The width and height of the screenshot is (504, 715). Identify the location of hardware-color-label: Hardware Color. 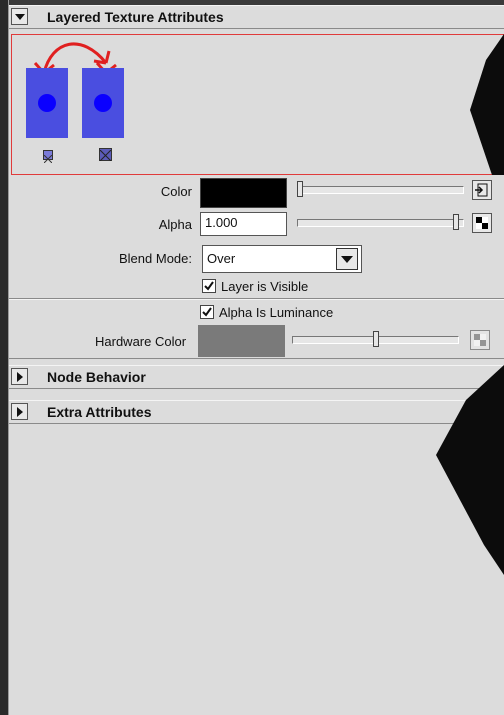
(141, 341).